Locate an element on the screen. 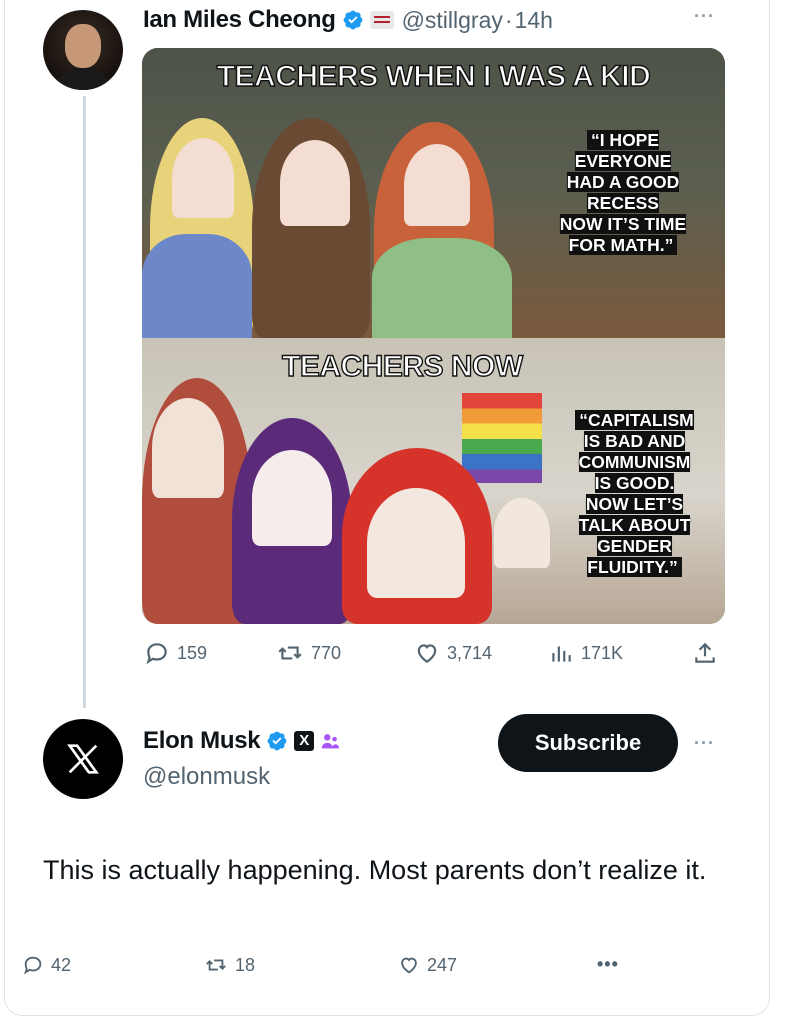 This screenshot has width=799, height=1024. student-face is located at coordinates (522, 533).